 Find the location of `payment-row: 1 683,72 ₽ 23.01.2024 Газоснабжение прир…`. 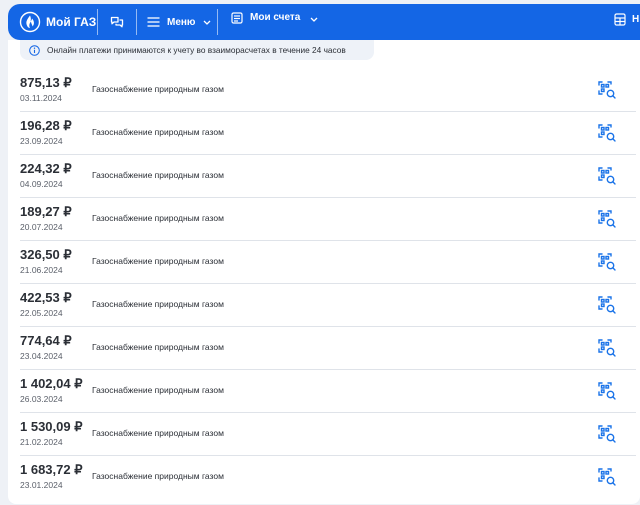

payment-row: 1 683,72 ₽ 23.01.2024 Газоснабжение прир… is located at coordinates (328, 477).